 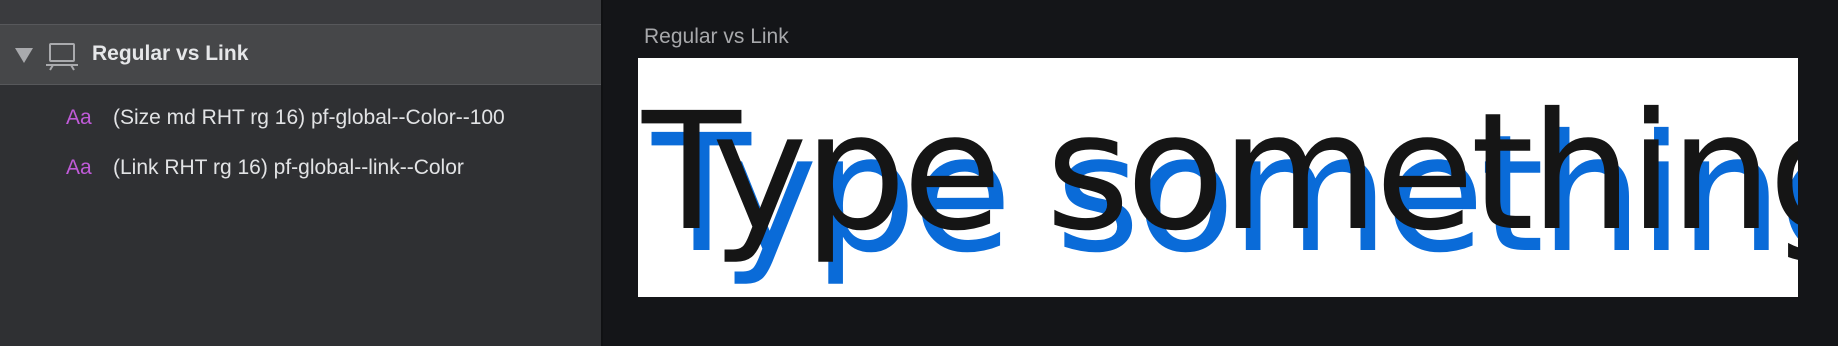 What do you see at coordinates (300, 12) in the screenshot?
I see `sidebar-header-strip` at bounding box center [300, 12].